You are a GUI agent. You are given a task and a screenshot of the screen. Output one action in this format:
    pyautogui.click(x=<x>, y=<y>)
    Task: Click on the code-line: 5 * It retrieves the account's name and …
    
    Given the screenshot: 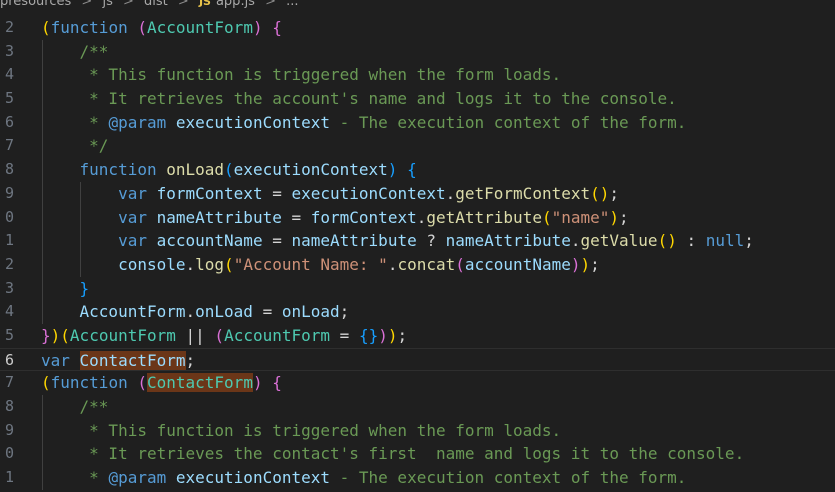 What is the action you would take?
    pyautogui.click(x=417, y=99)
    